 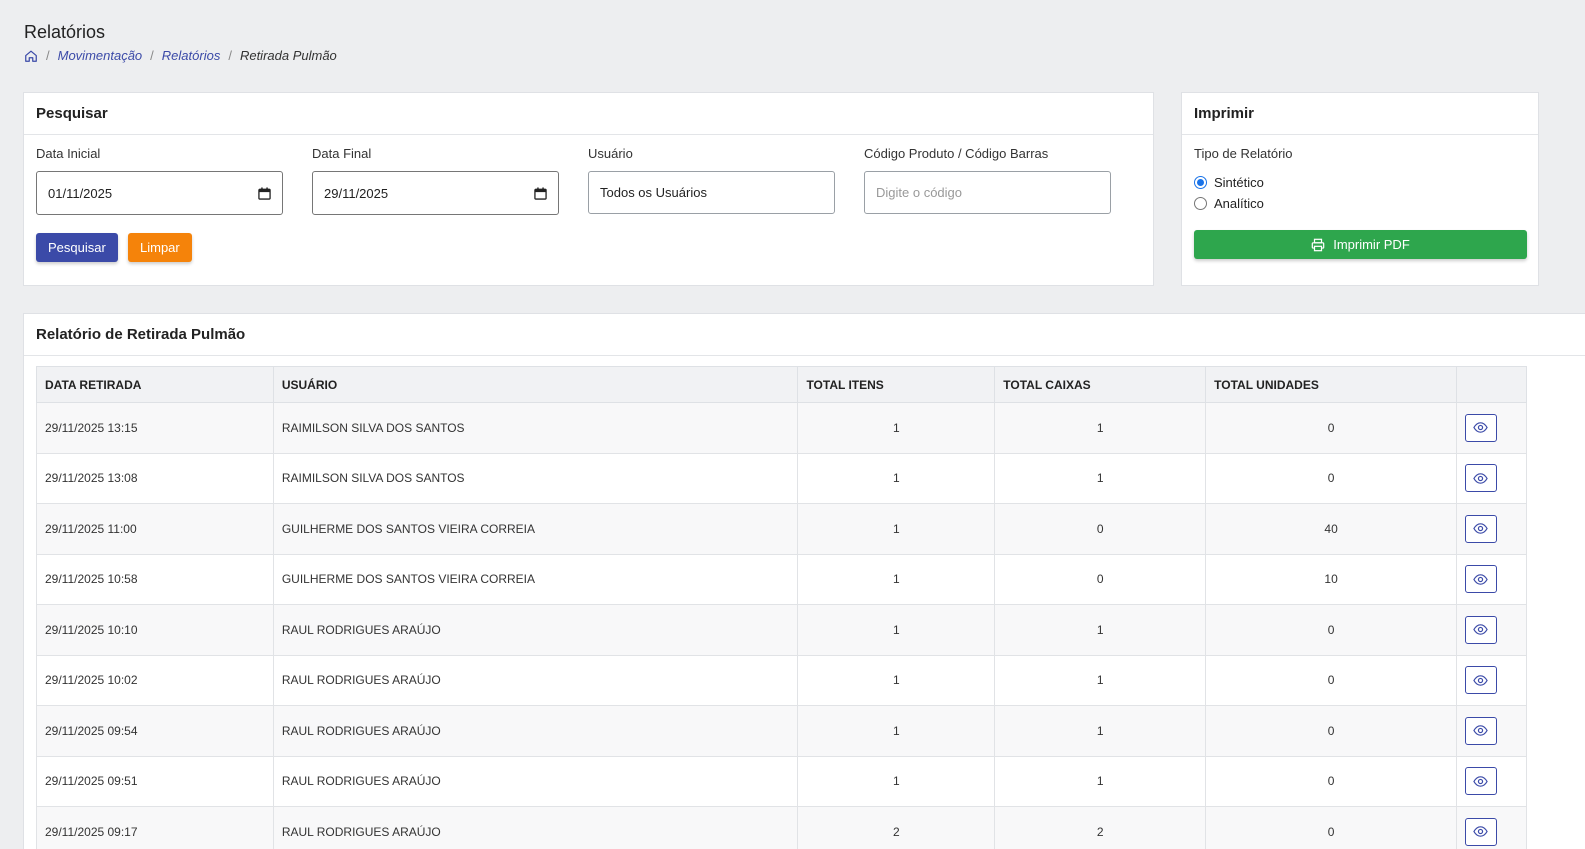 I want to click on page-title: Relatórios, so click(x=65, y=32).